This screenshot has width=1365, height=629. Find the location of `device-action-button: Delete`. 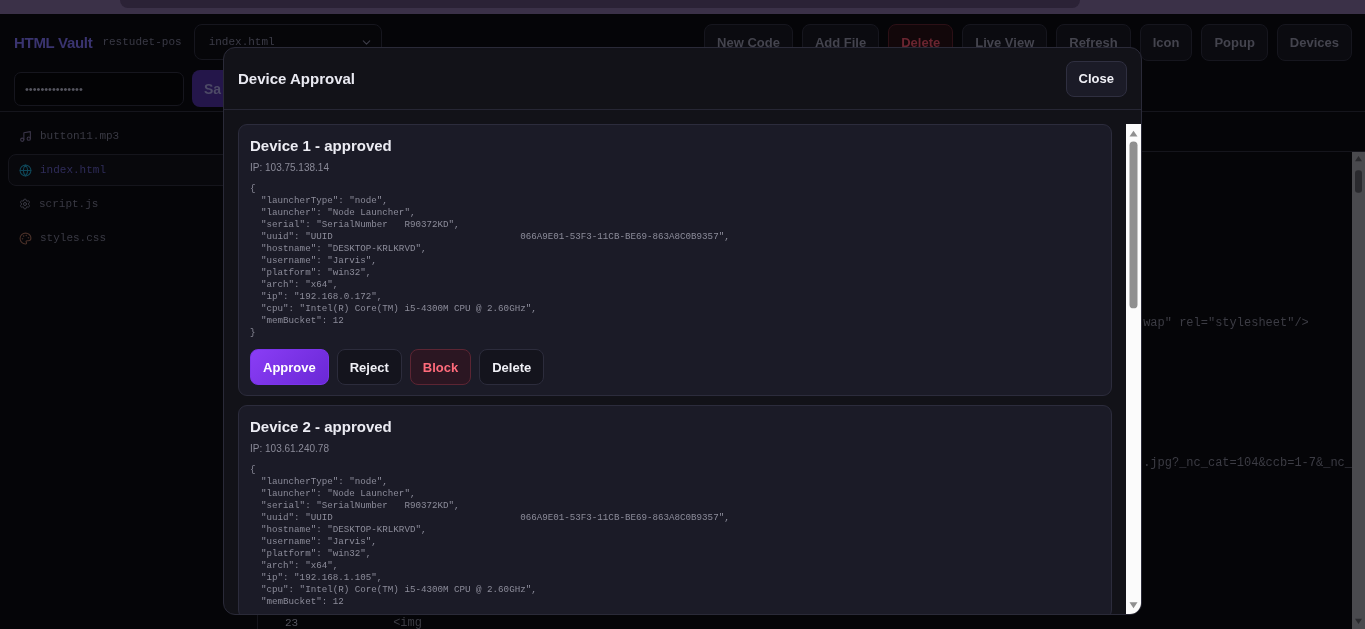

device-action-button: Delete is located at coordinates (512, 367).